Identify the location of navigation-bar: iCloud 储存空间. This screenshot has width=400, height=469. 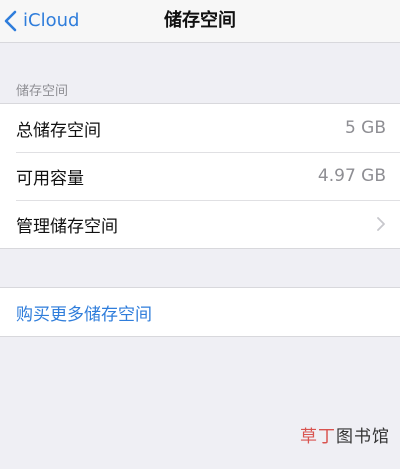
(200, 21).